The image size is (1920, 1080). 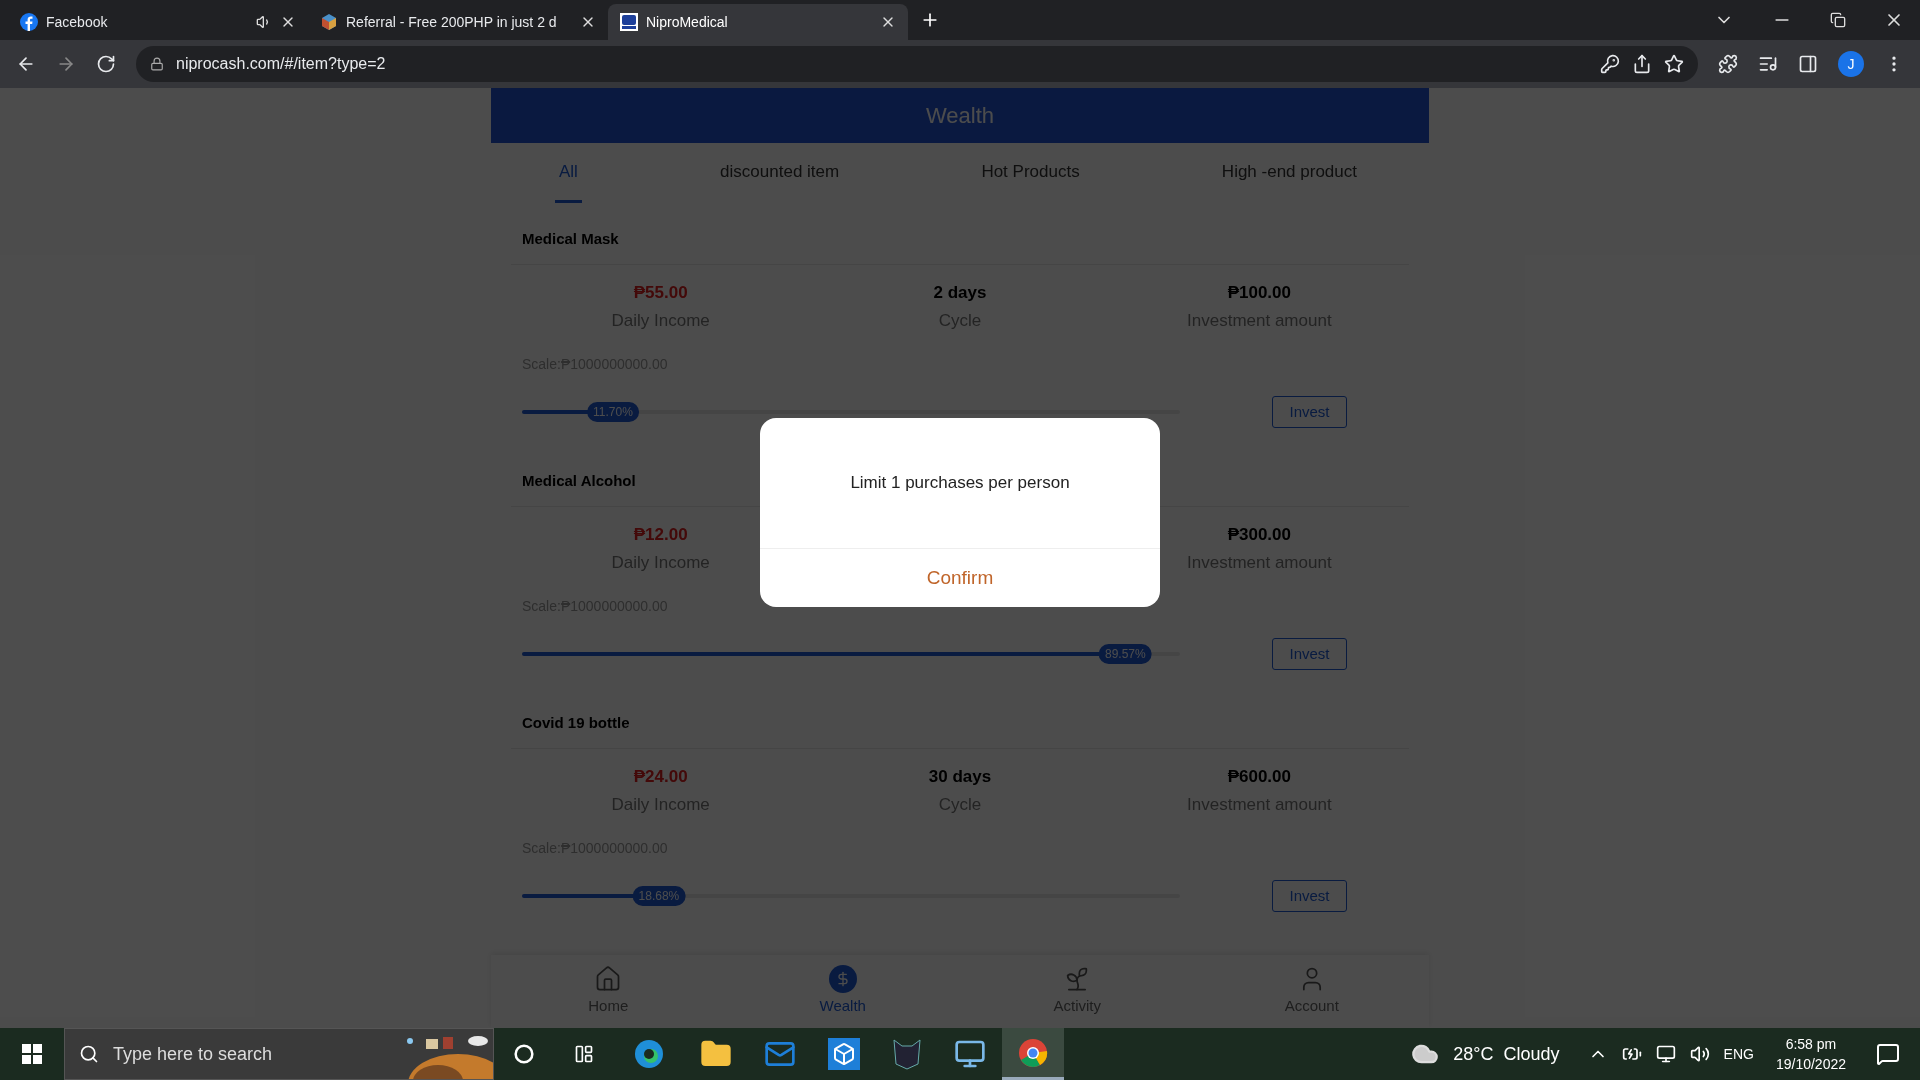 I want to click on investment-amount-value: ₱600.00, so click(x=1259, y=776).